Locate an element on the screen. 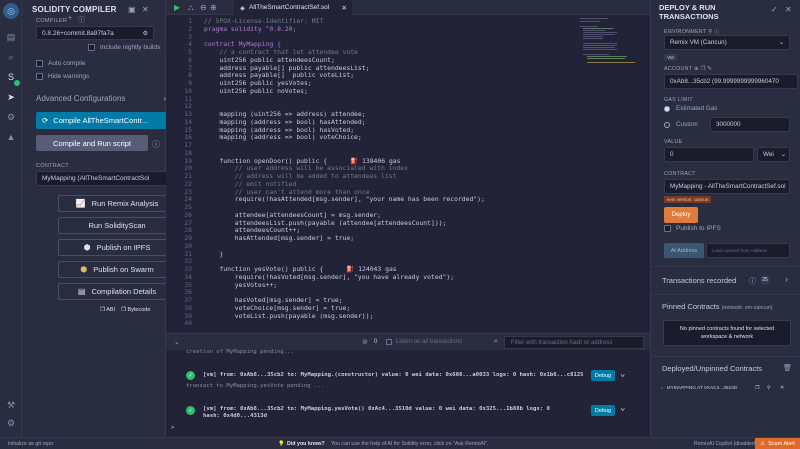 Image resolution: width=800 pixels, height=449 pixels. pinned-empty-line2: workspace & network is located at coordinates (727, 337).